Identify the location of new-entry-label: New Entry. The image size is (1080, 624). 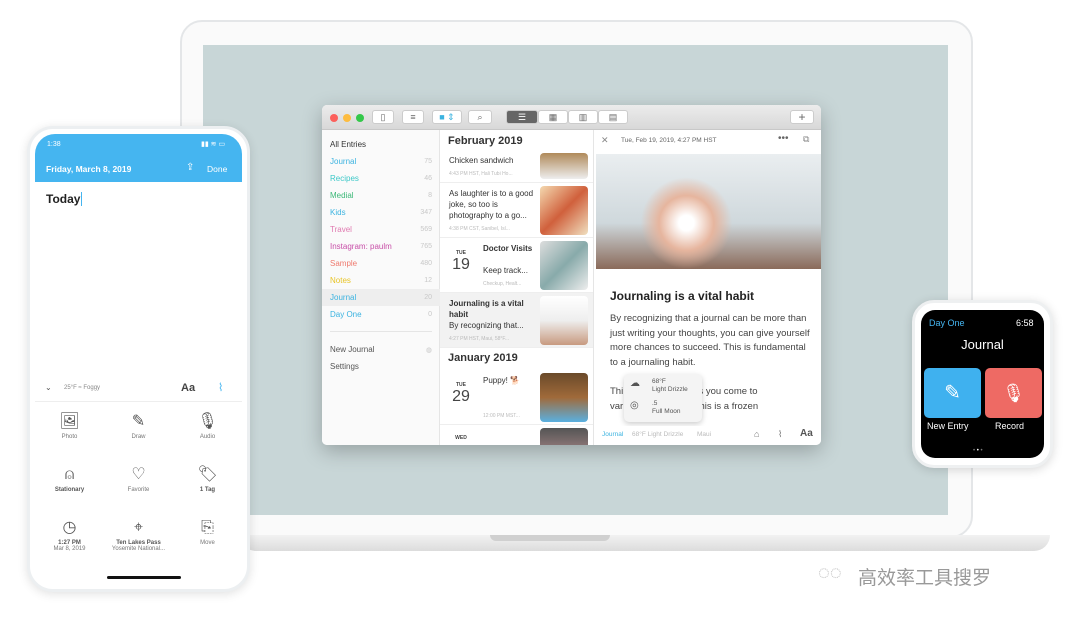
(948, 426).